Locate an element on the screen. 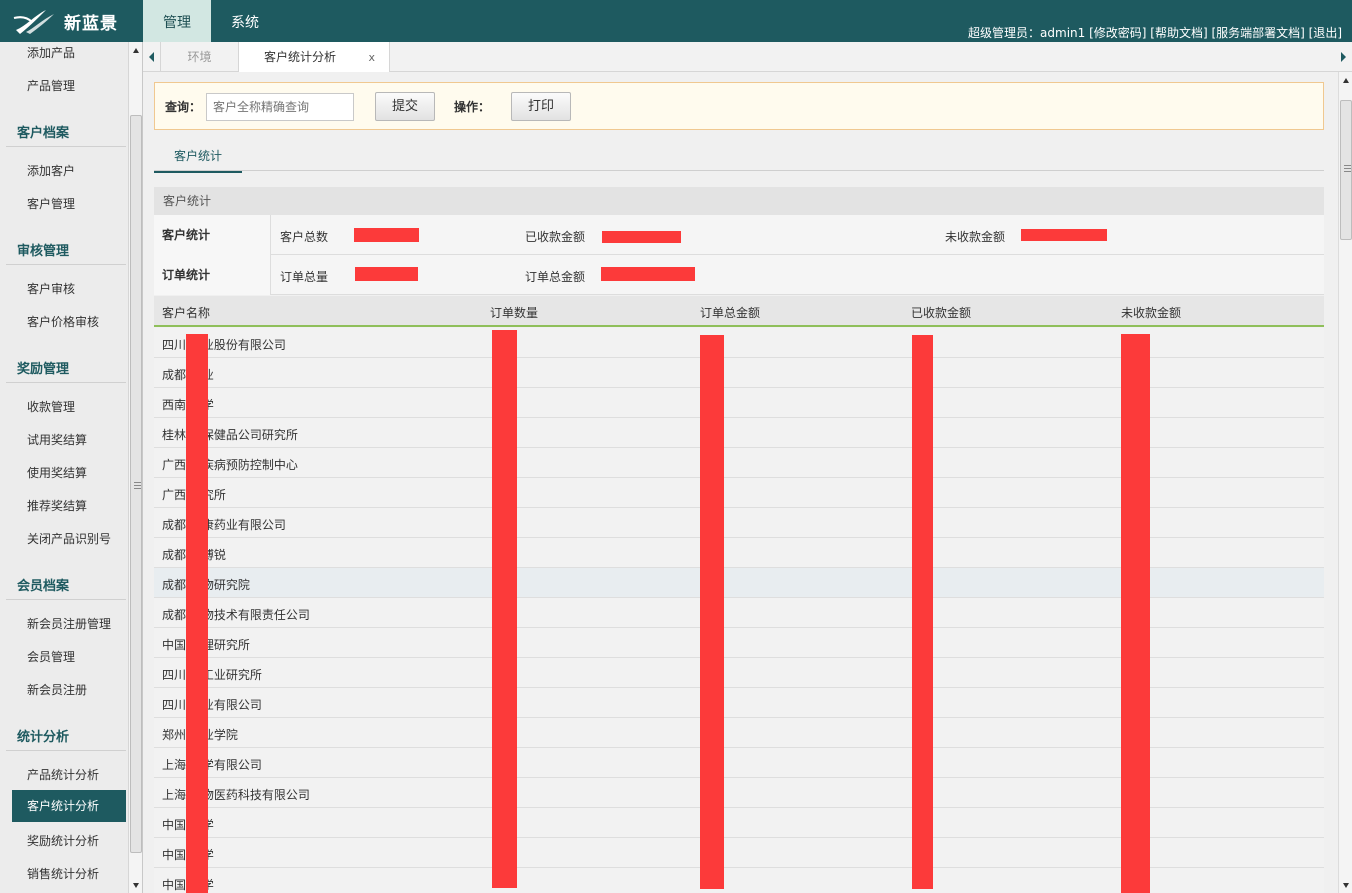 This screenshot has height=893, width=1352. content-scroll-thumb is located at coordinates (1346, 170).